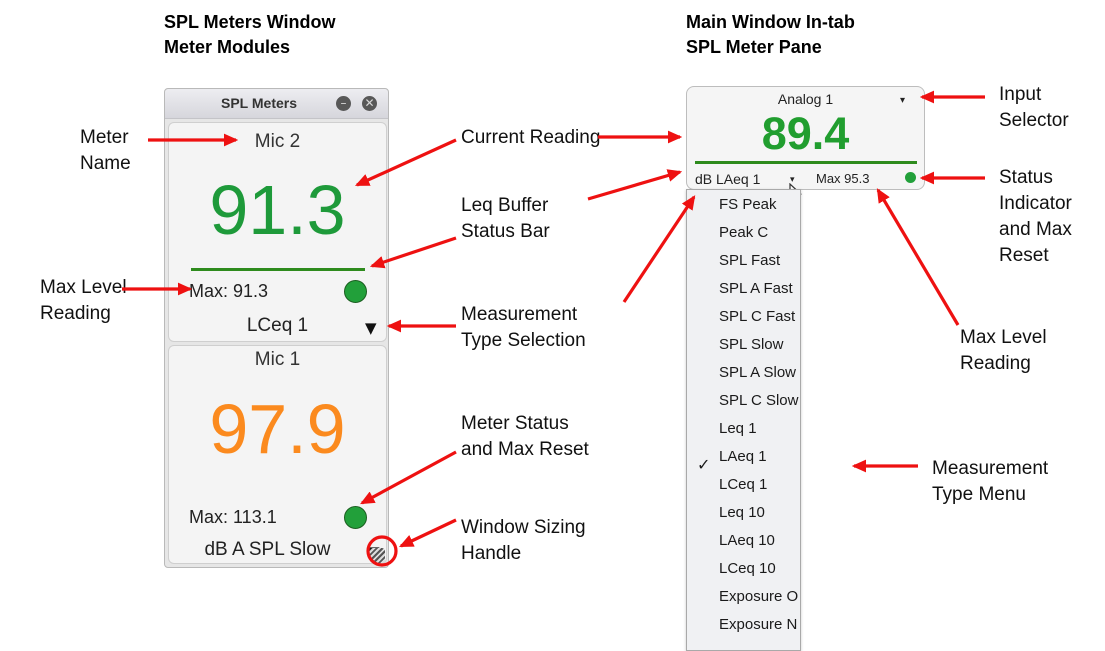  What do you see at coordinates (770, 35) in the screenshot?
I see `heading-in-tab-pane: Main Window In-tab SPL Meter Pane` at bounding box center [770, 35].